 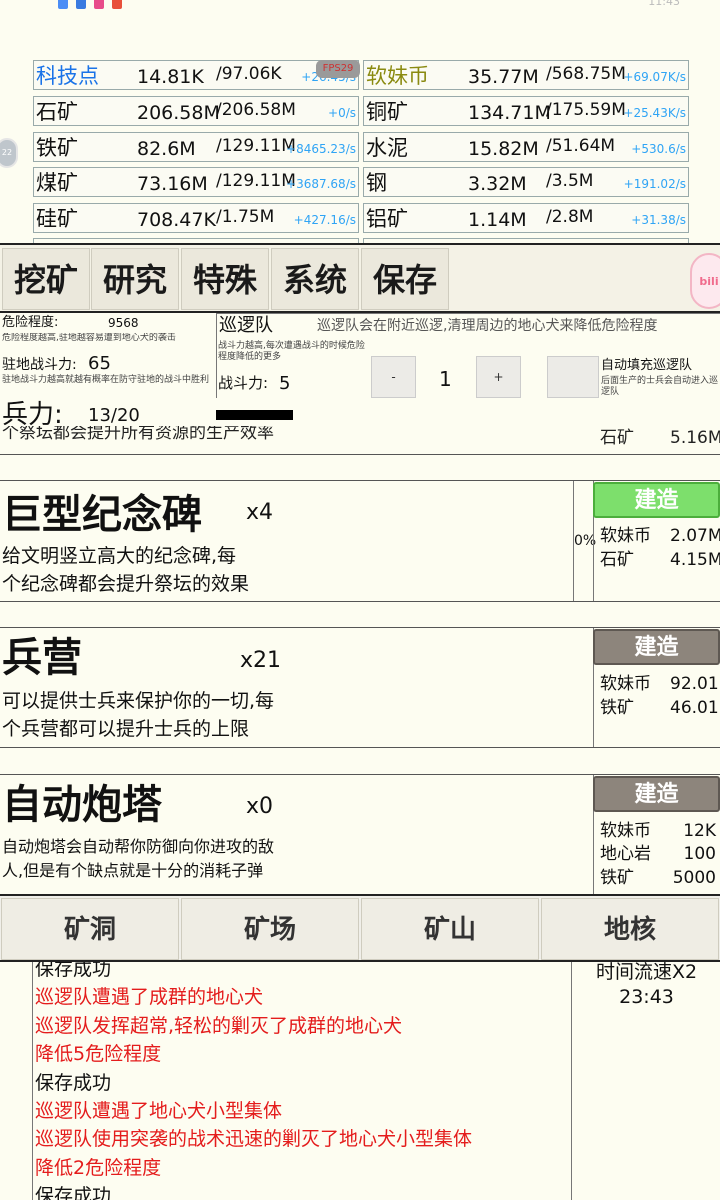 What do you see at coordinates (176, 220) in the screenshot?
I see `resource-current: 708.47K` at bounding box center [176, 220].